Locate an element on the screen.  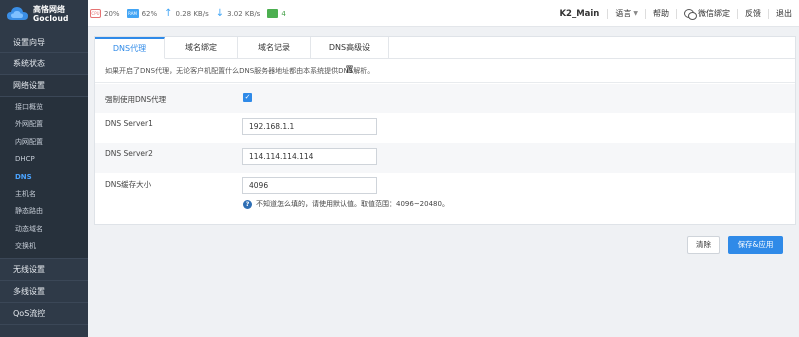
cache-hint-text: 不知道怎么填的，请使用默认值。取值范围：4096~20480。 is located at coordinates (352, 204).